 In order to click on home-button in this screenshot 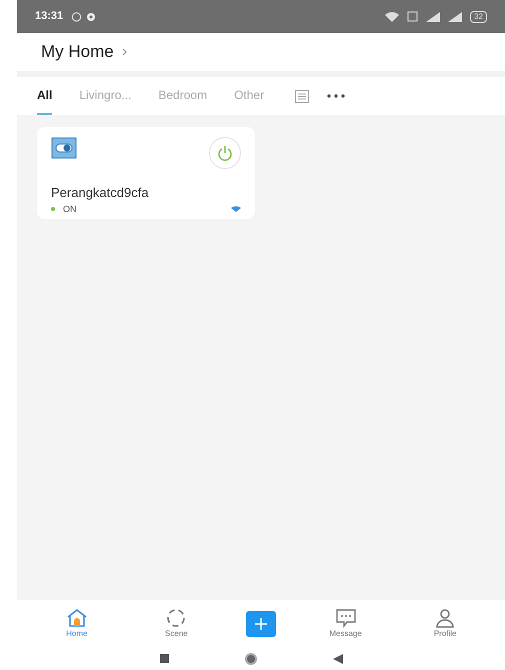, I will do `click(250, 658)`.